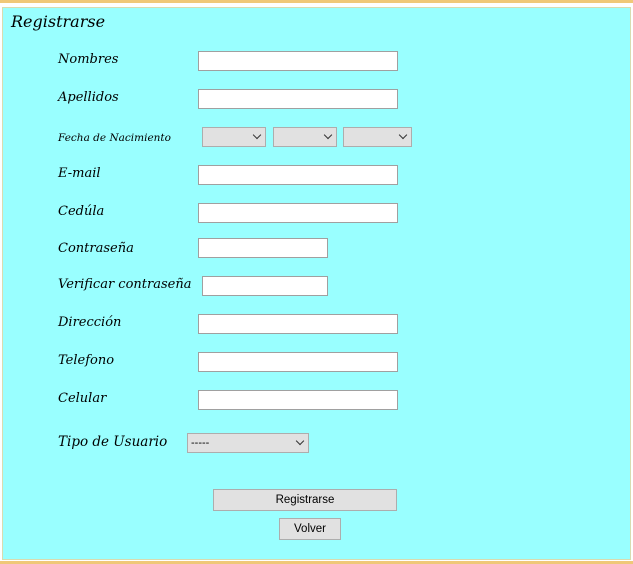 The width and height of the screenshot is (633, 564). What do you see at coordinates (125, 284) in the screenshot?
I see `password-confirm-label: Verificar contraseña` at bounding box center [125, 284].